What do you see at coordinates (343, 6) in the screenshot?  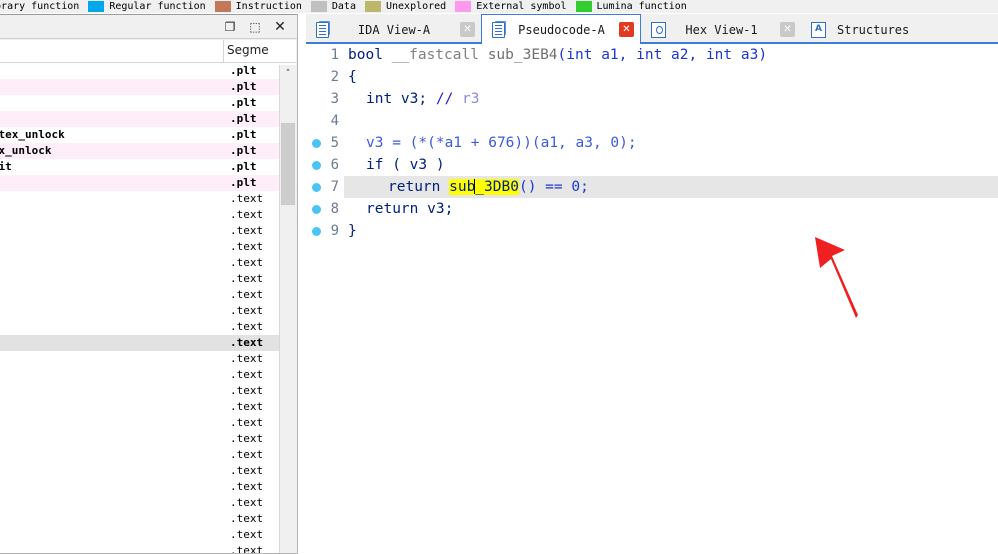 I see `legend-label: Data` at bounding box center [343, 6].